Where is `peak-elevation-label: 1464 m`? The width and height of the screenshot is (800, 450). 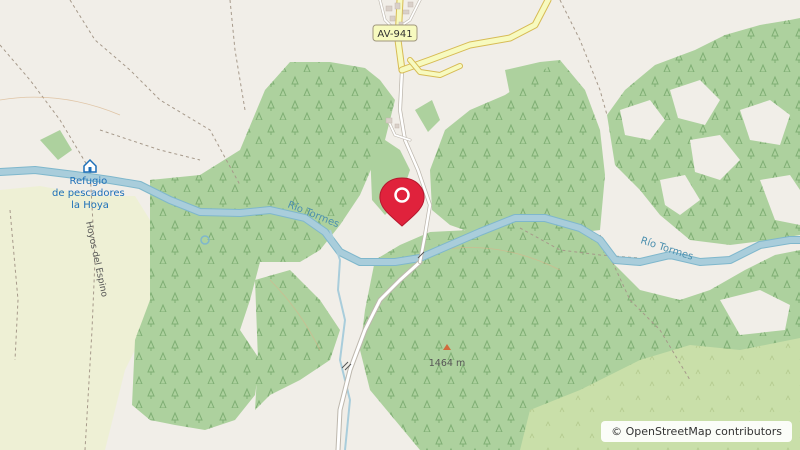 peak-elevation-label: 1464 m is located at coordinates (447, 363).